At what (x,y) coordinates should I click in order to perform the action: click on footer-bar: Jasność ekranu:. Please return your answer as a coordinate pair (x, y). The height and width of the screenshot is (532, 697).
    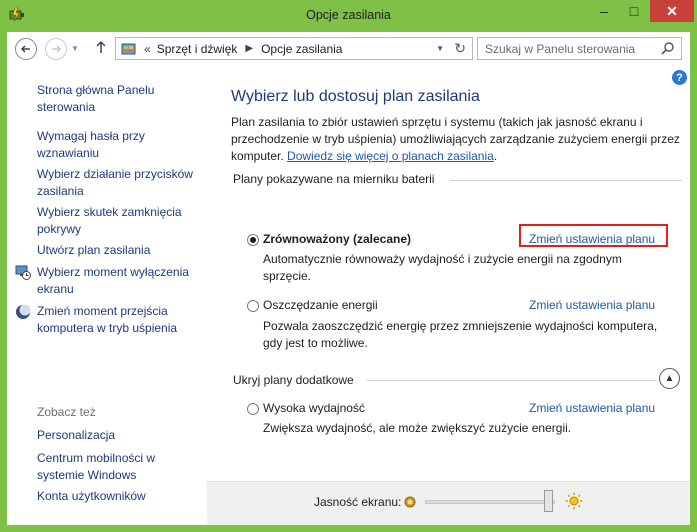
    Looking at the image, I should click on (448, 503).